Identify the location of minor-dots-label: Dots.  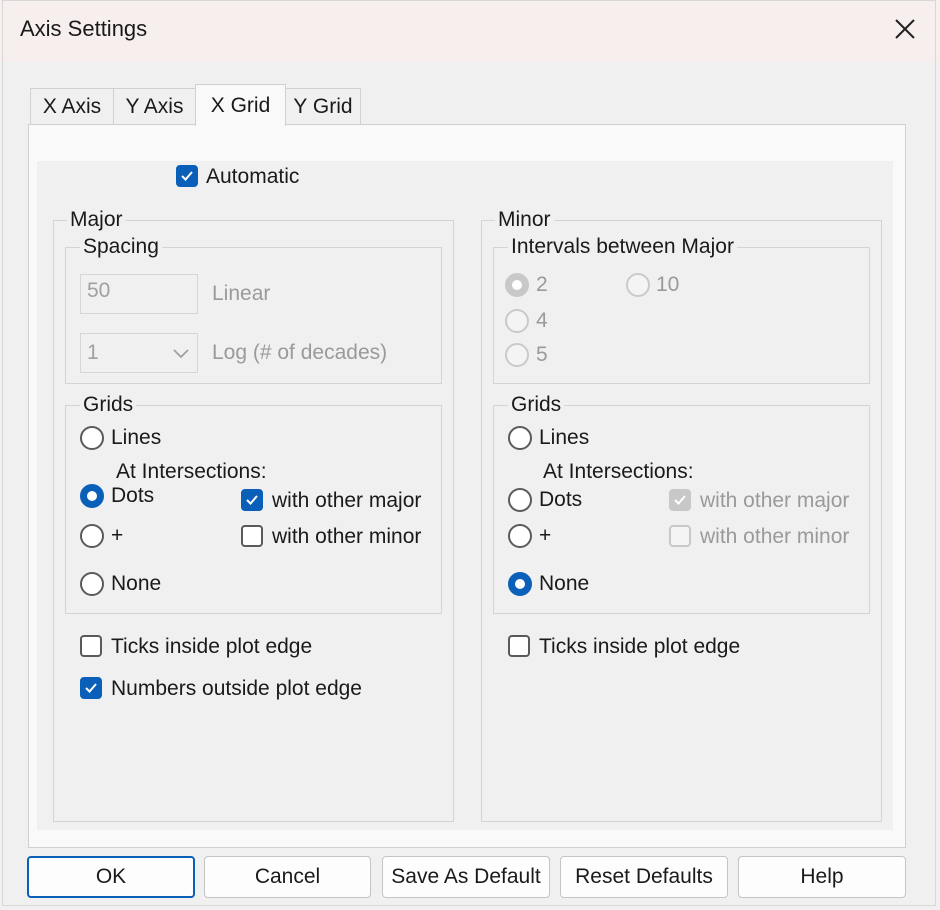
(561, 499).